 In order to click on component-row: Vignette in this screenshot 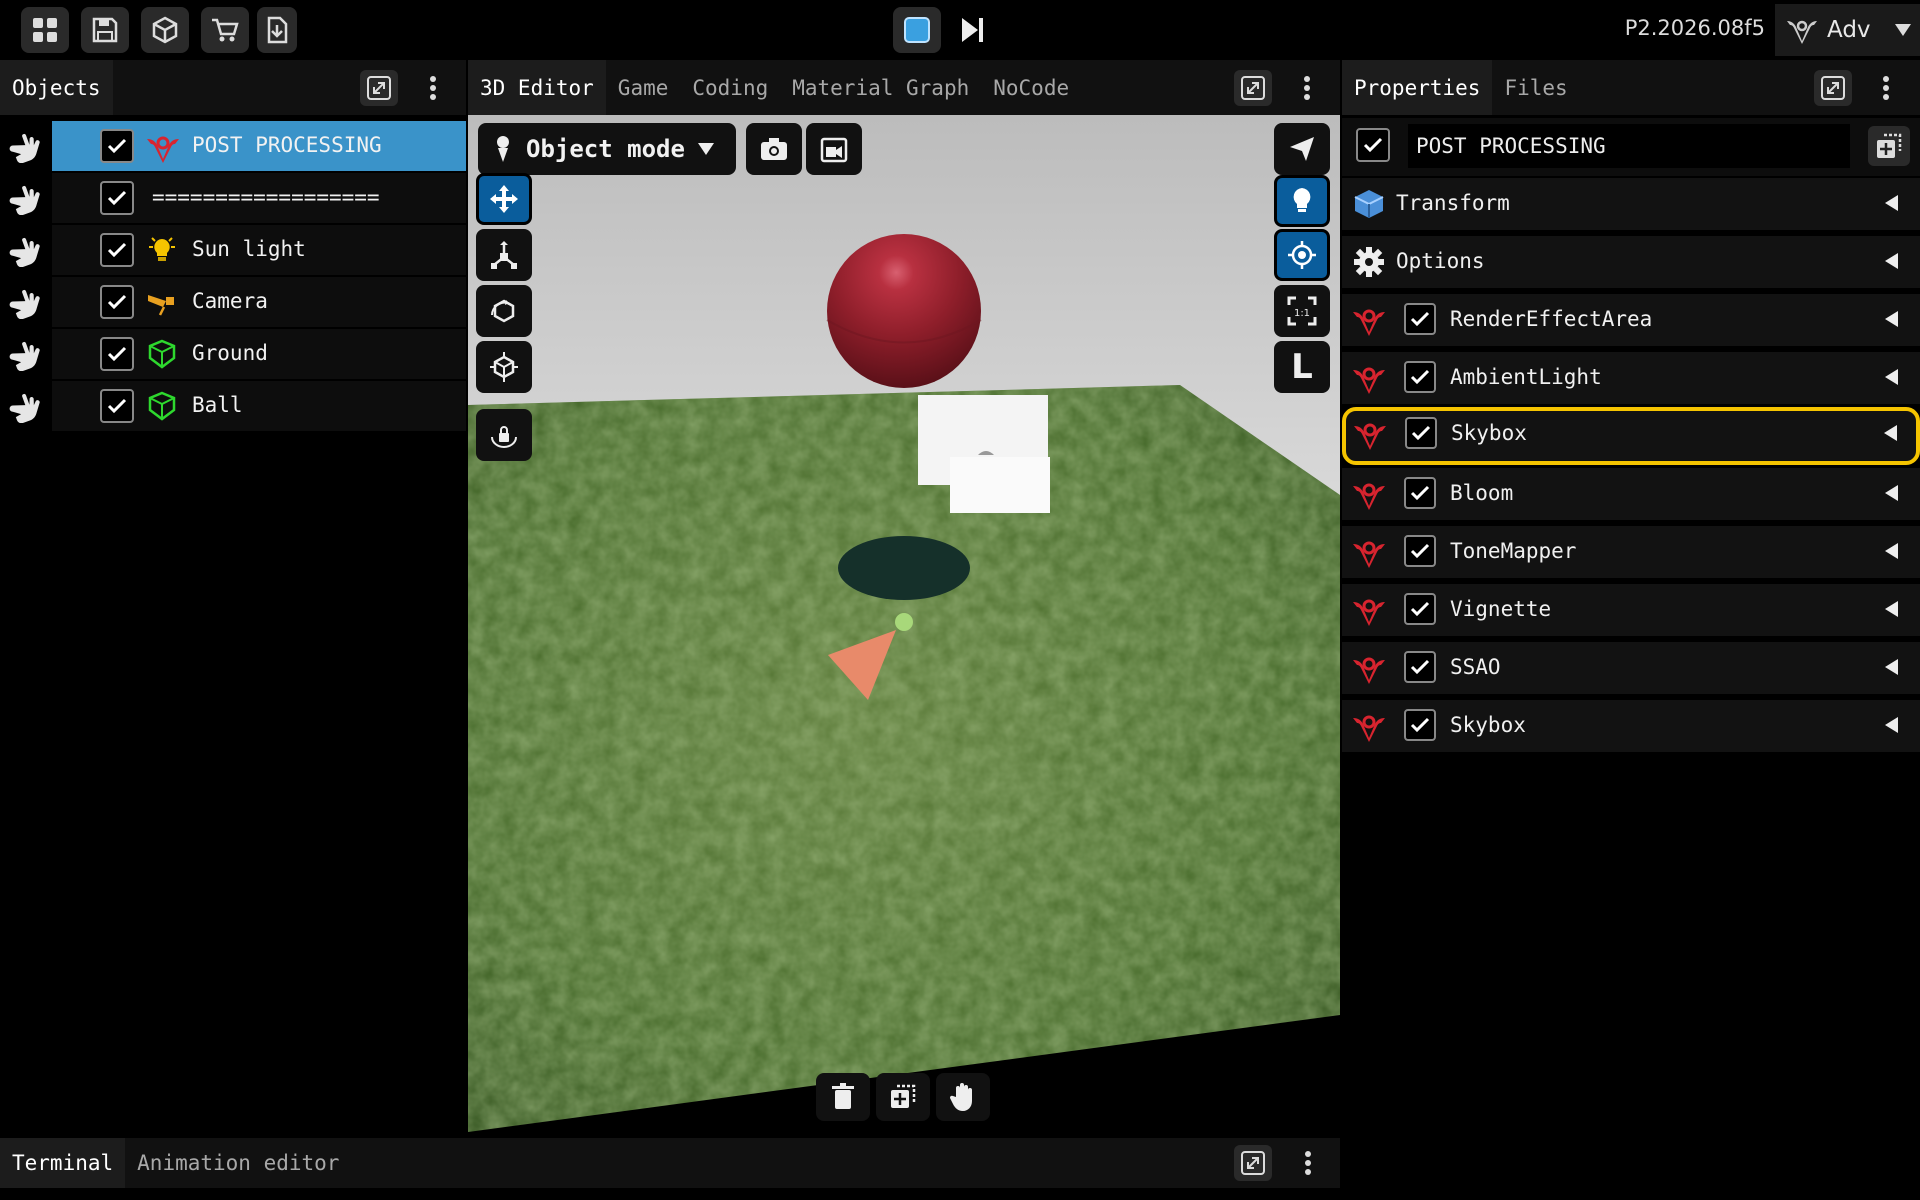, I will do `click(1631, 610)`.